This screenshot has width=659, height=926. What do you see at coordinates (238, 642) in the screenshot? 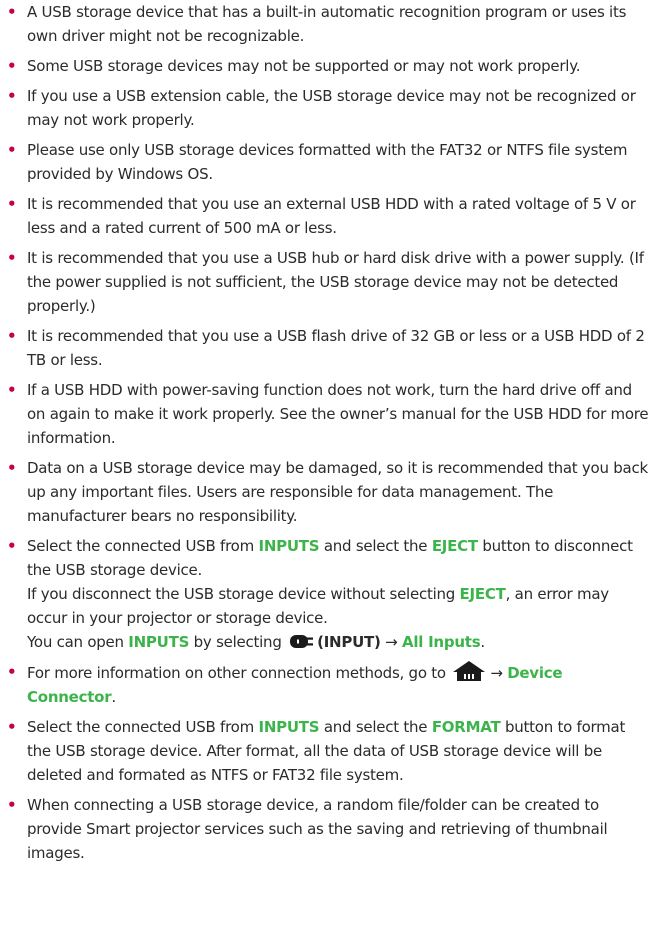
I see `text-run: by selecting` at bounding box center [238, 642].